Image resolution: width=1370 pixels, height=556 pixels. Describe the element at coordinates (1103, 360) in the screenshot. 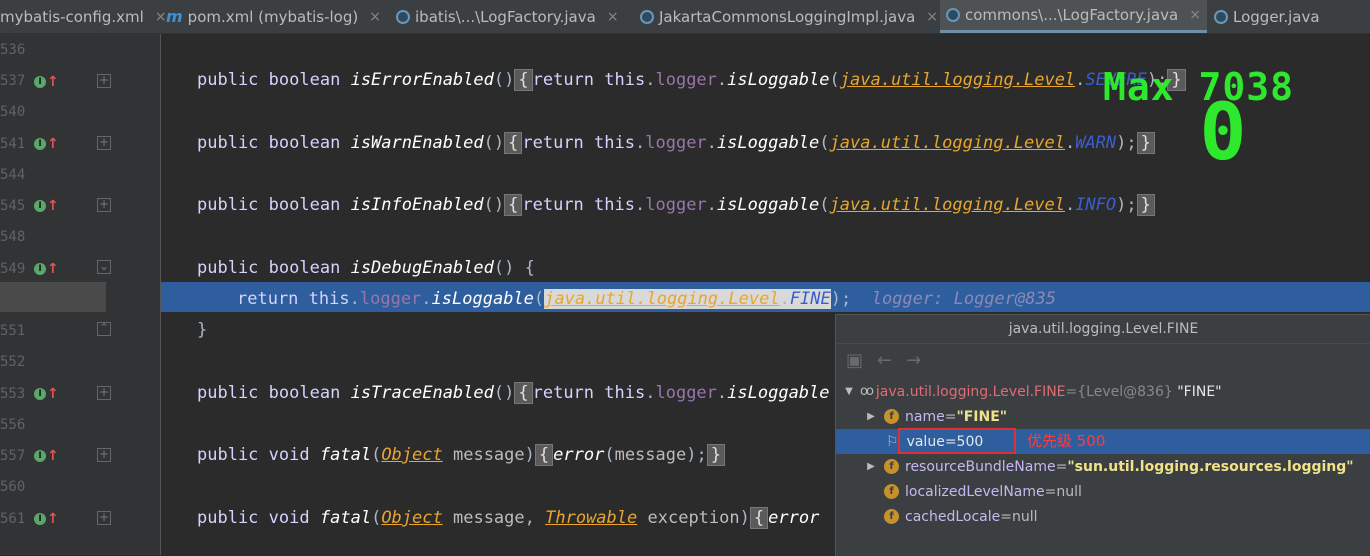

I see `popup-toolbar: ▣ ← →` at that location.